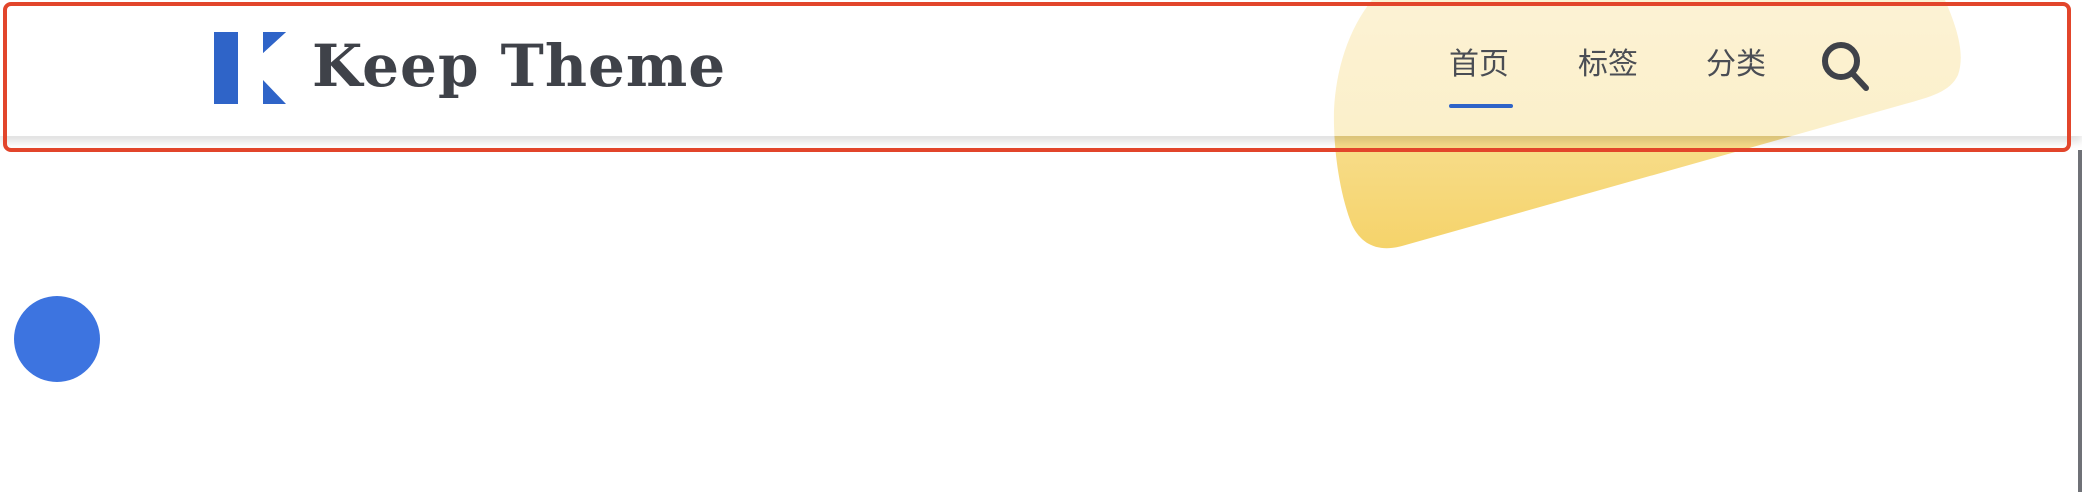  What do you see at coordinates (1481, 106) in the screenshot?
I see `nav-active-indicator` at bounding box center [1481, 106].